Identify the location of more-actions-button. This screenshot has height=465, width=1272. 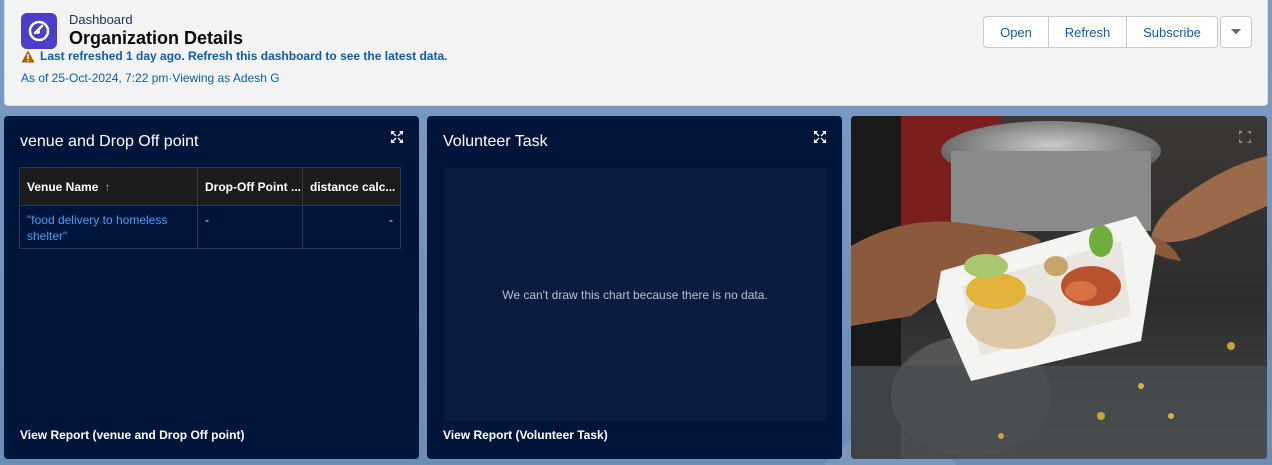
(1236, 32).